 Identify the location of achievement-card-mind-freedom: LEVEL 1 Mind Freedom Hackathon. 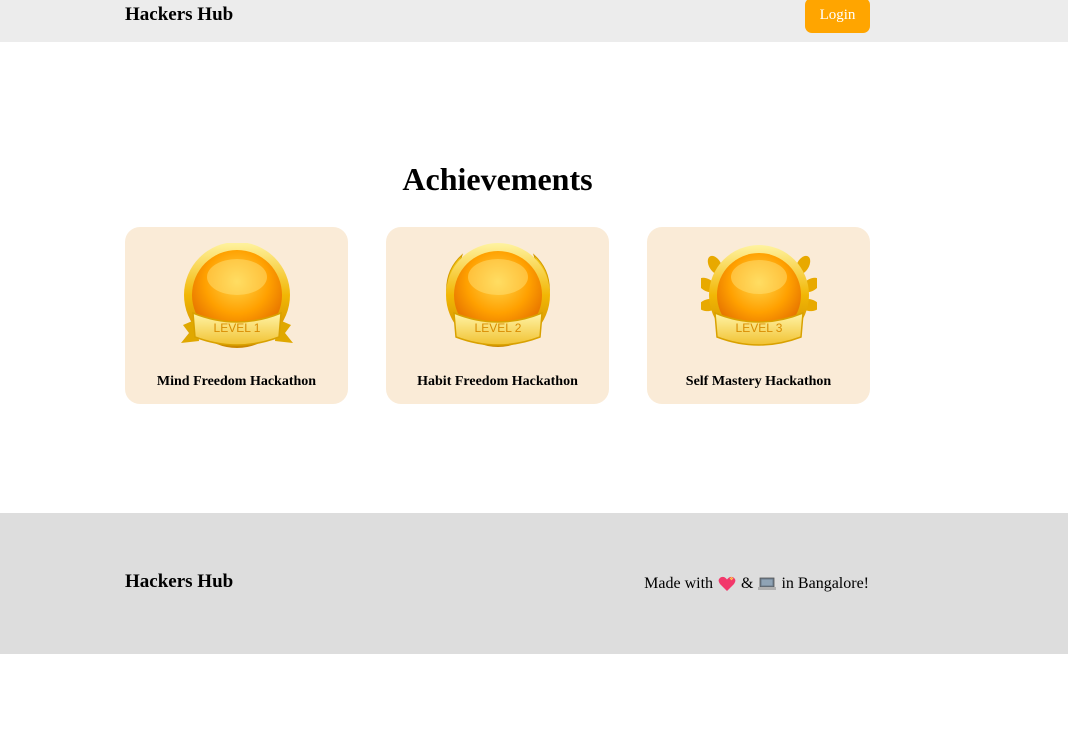
(236, 315).